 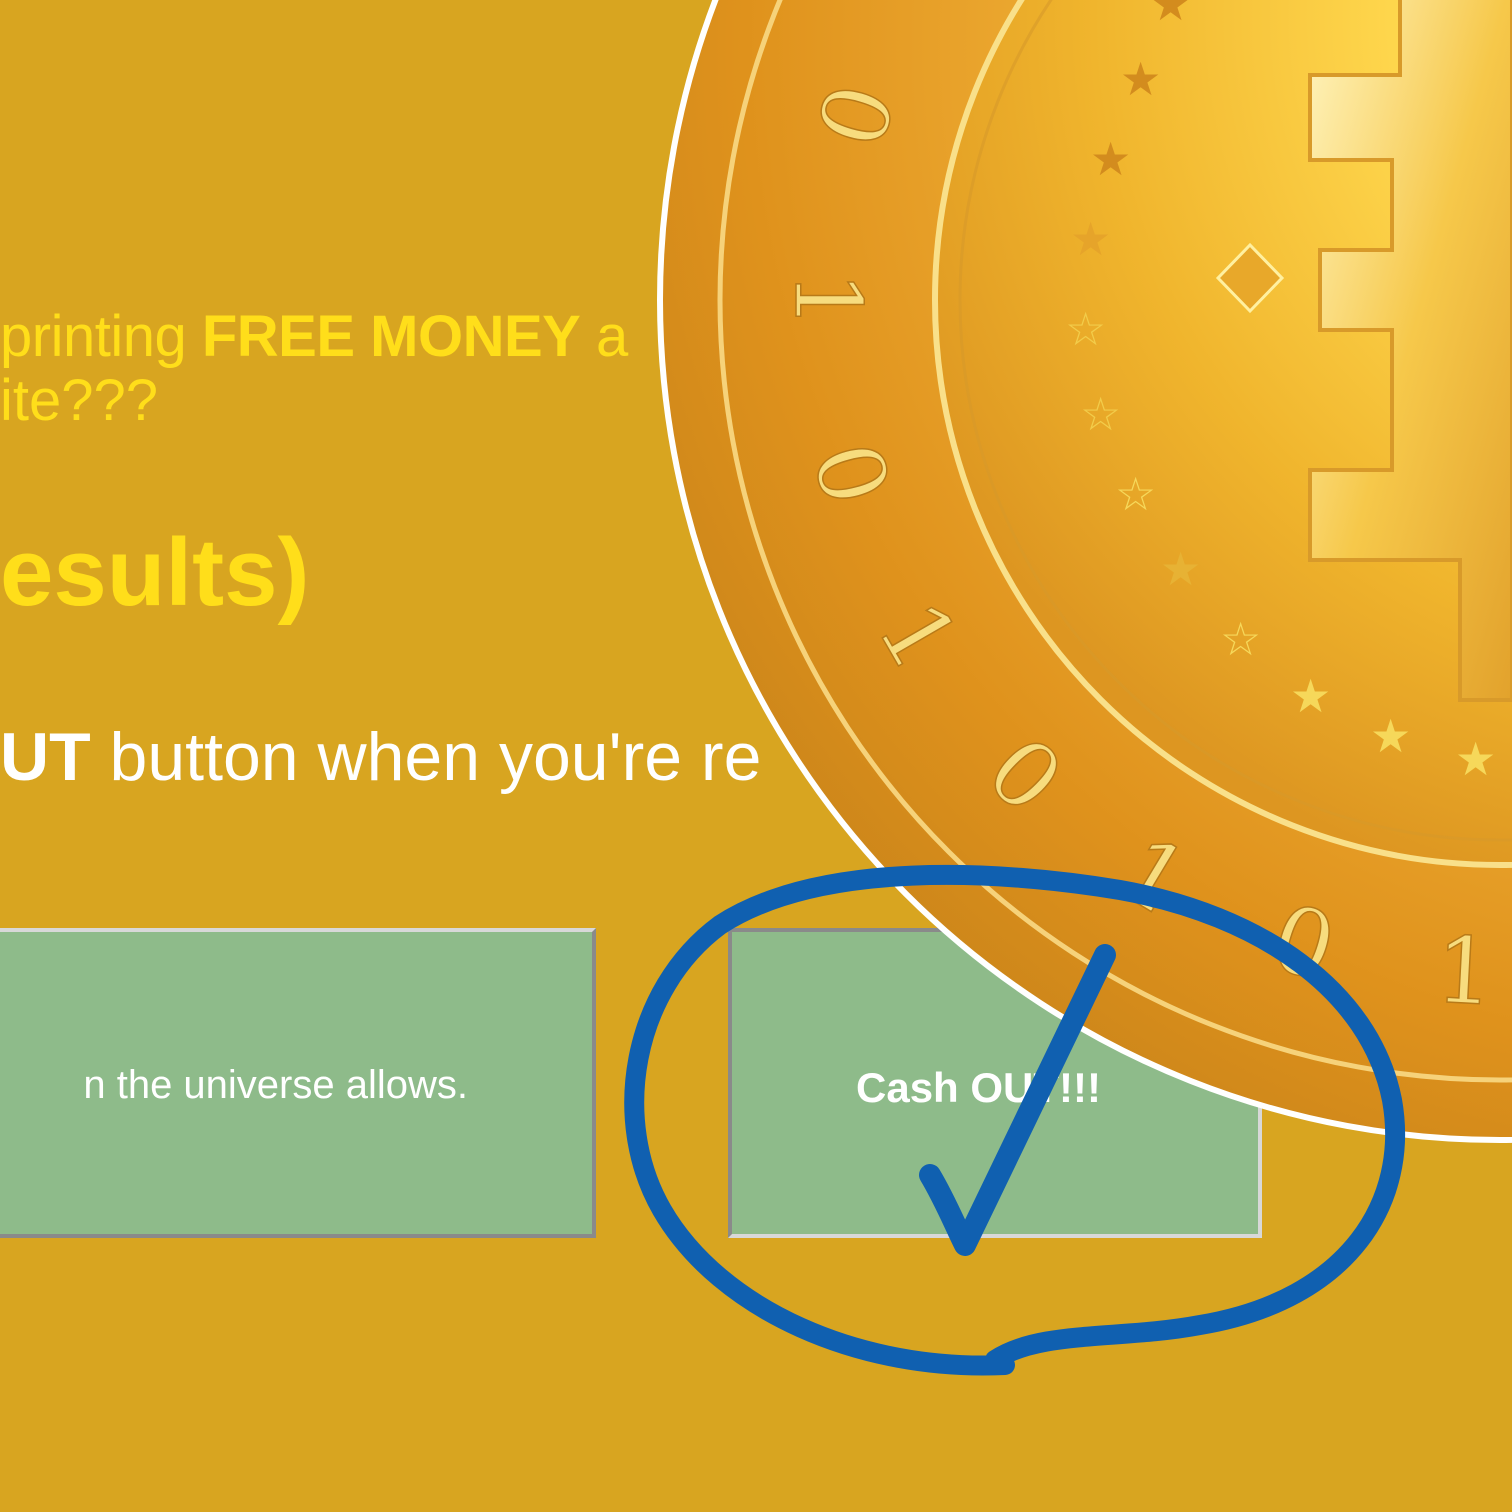 I want to click on intro-text-end: a, so click(x=604, y=336).